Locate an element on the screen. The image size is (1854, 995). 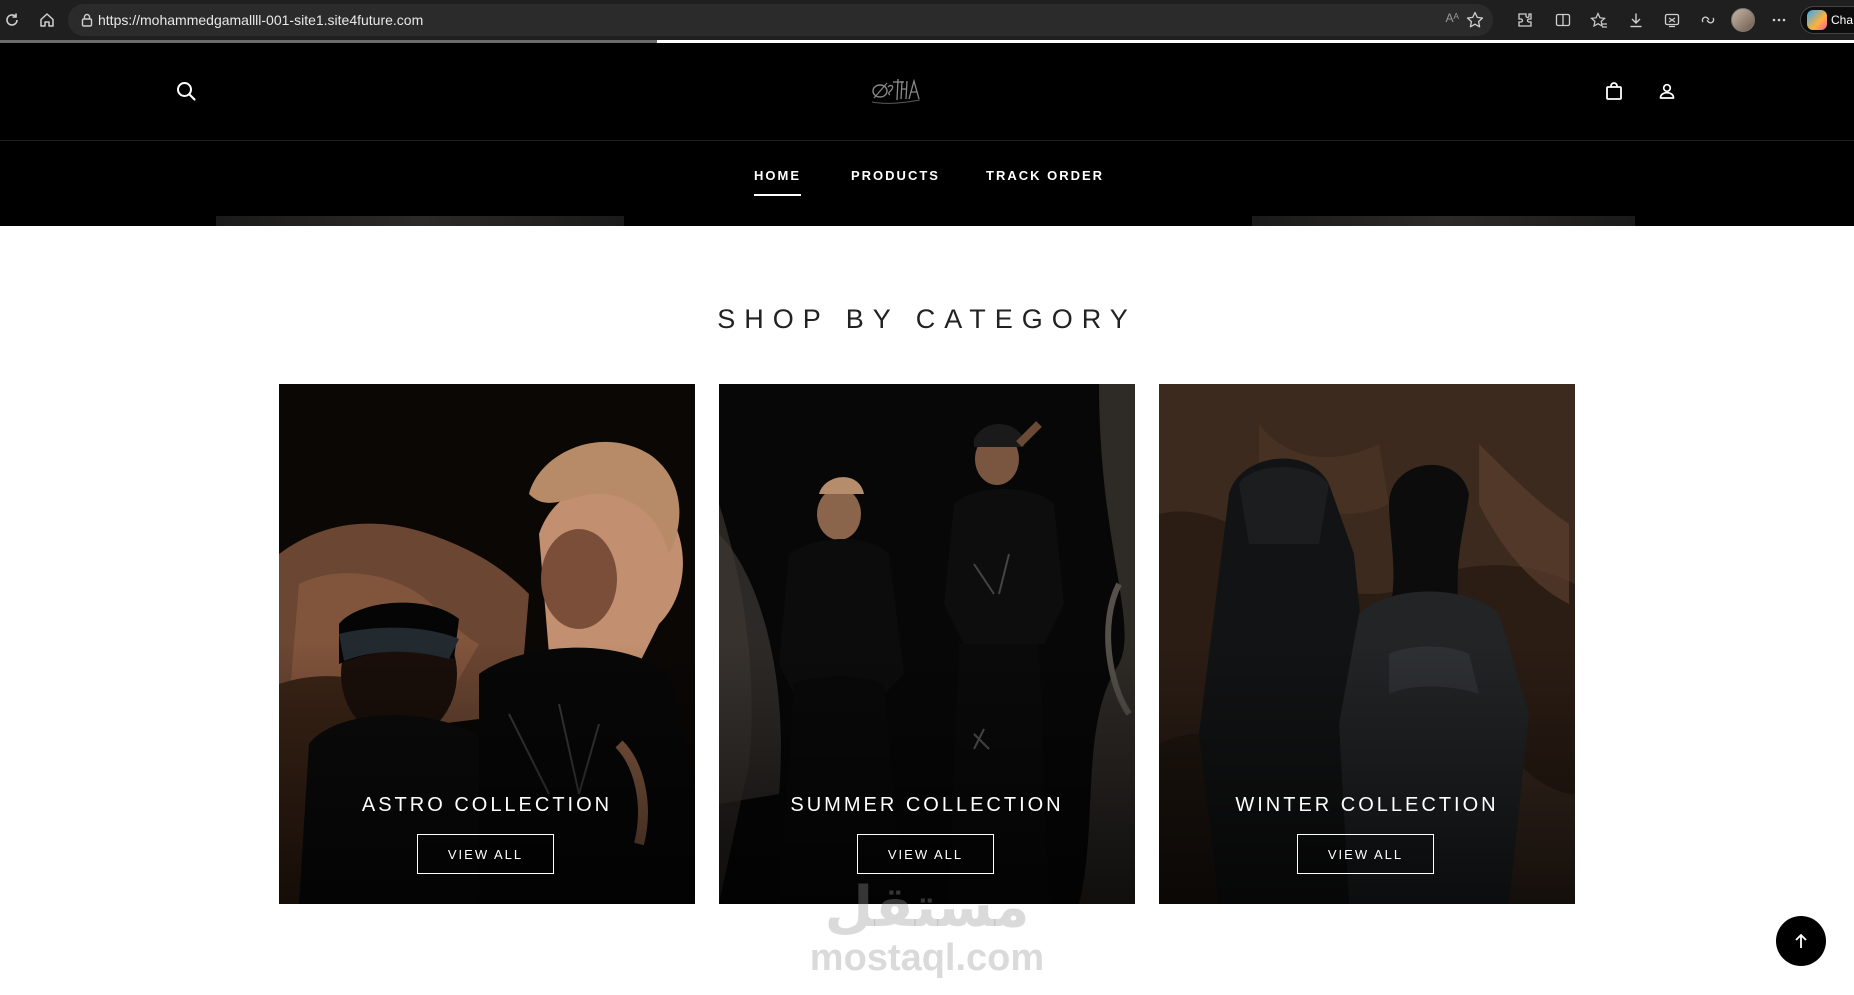
screenshot-icon is located at coordinates (1672, 20).